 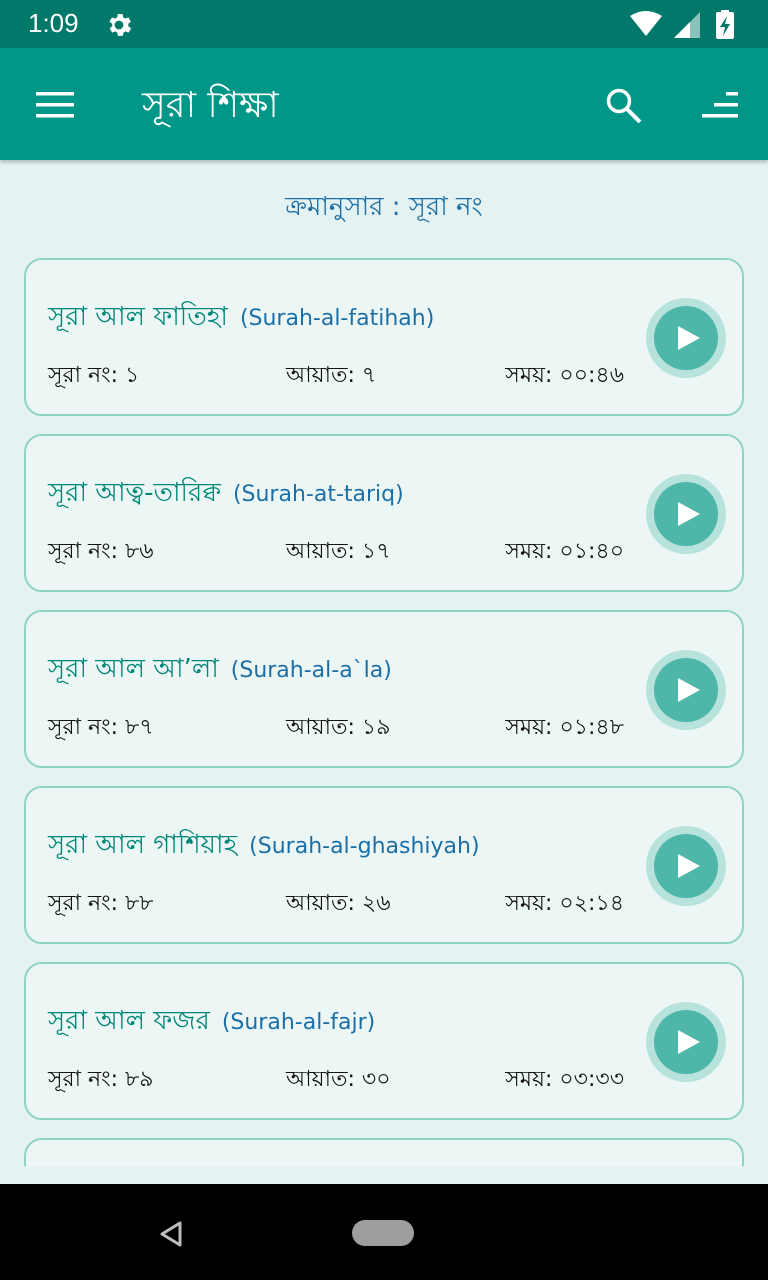 What do you see at coordinates (56, 105) in the screenshot?
I see `menu-icon` at bounding box center [56, 105].